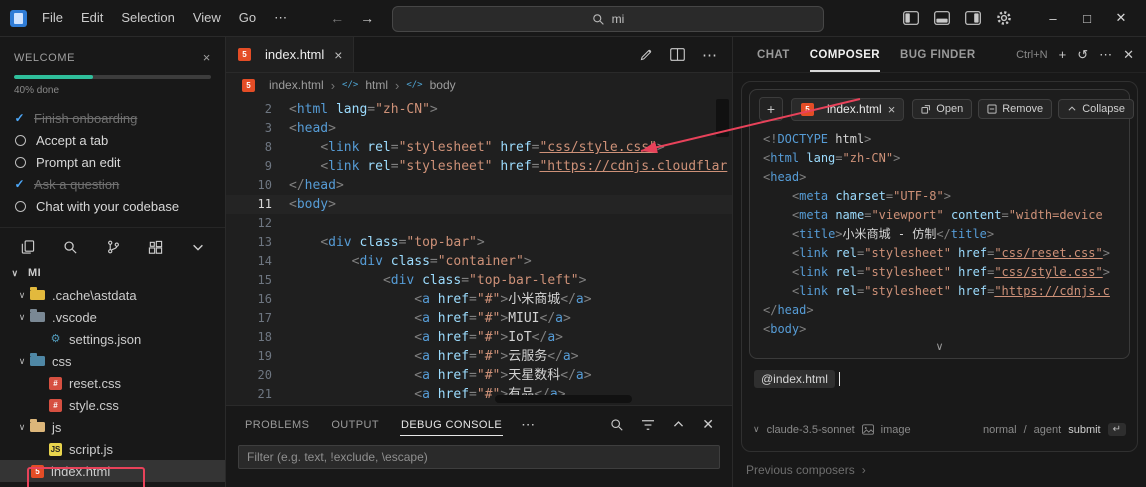 This screenshot has height=487, width=1146. What do you see at coordinates (443, 85) in the screenshot?
I see `breadcrumb-body: body` at bounding box center [443, 85].